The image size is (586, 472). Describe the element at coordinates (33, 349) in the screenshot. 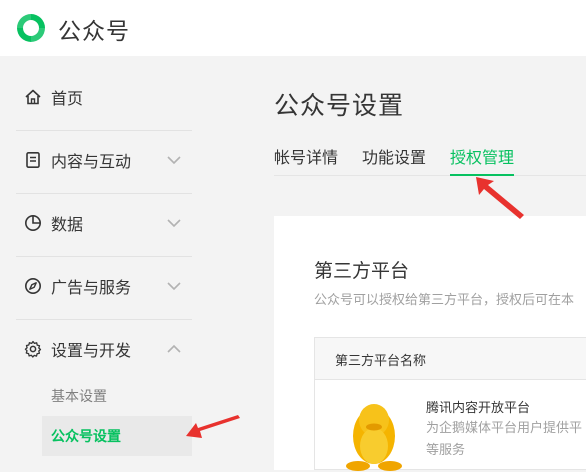

I see `gear-icon` at that location.